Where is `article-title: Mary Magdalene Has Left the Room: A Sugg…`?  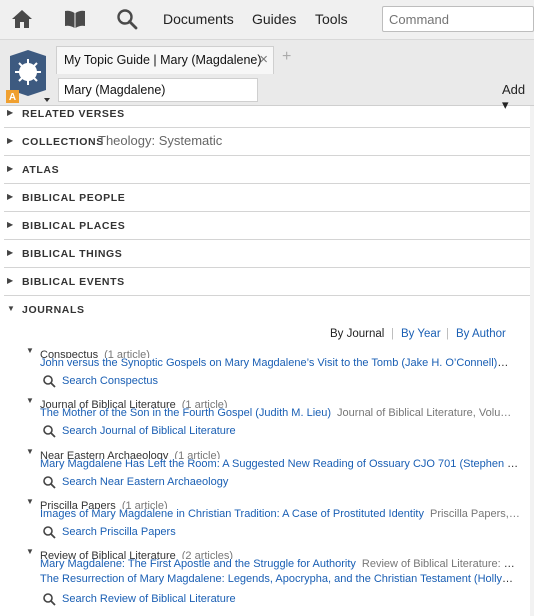
article-title: Mary Magdalene Has Left the Room: A Sugg… is located at coordinates (280, 464).